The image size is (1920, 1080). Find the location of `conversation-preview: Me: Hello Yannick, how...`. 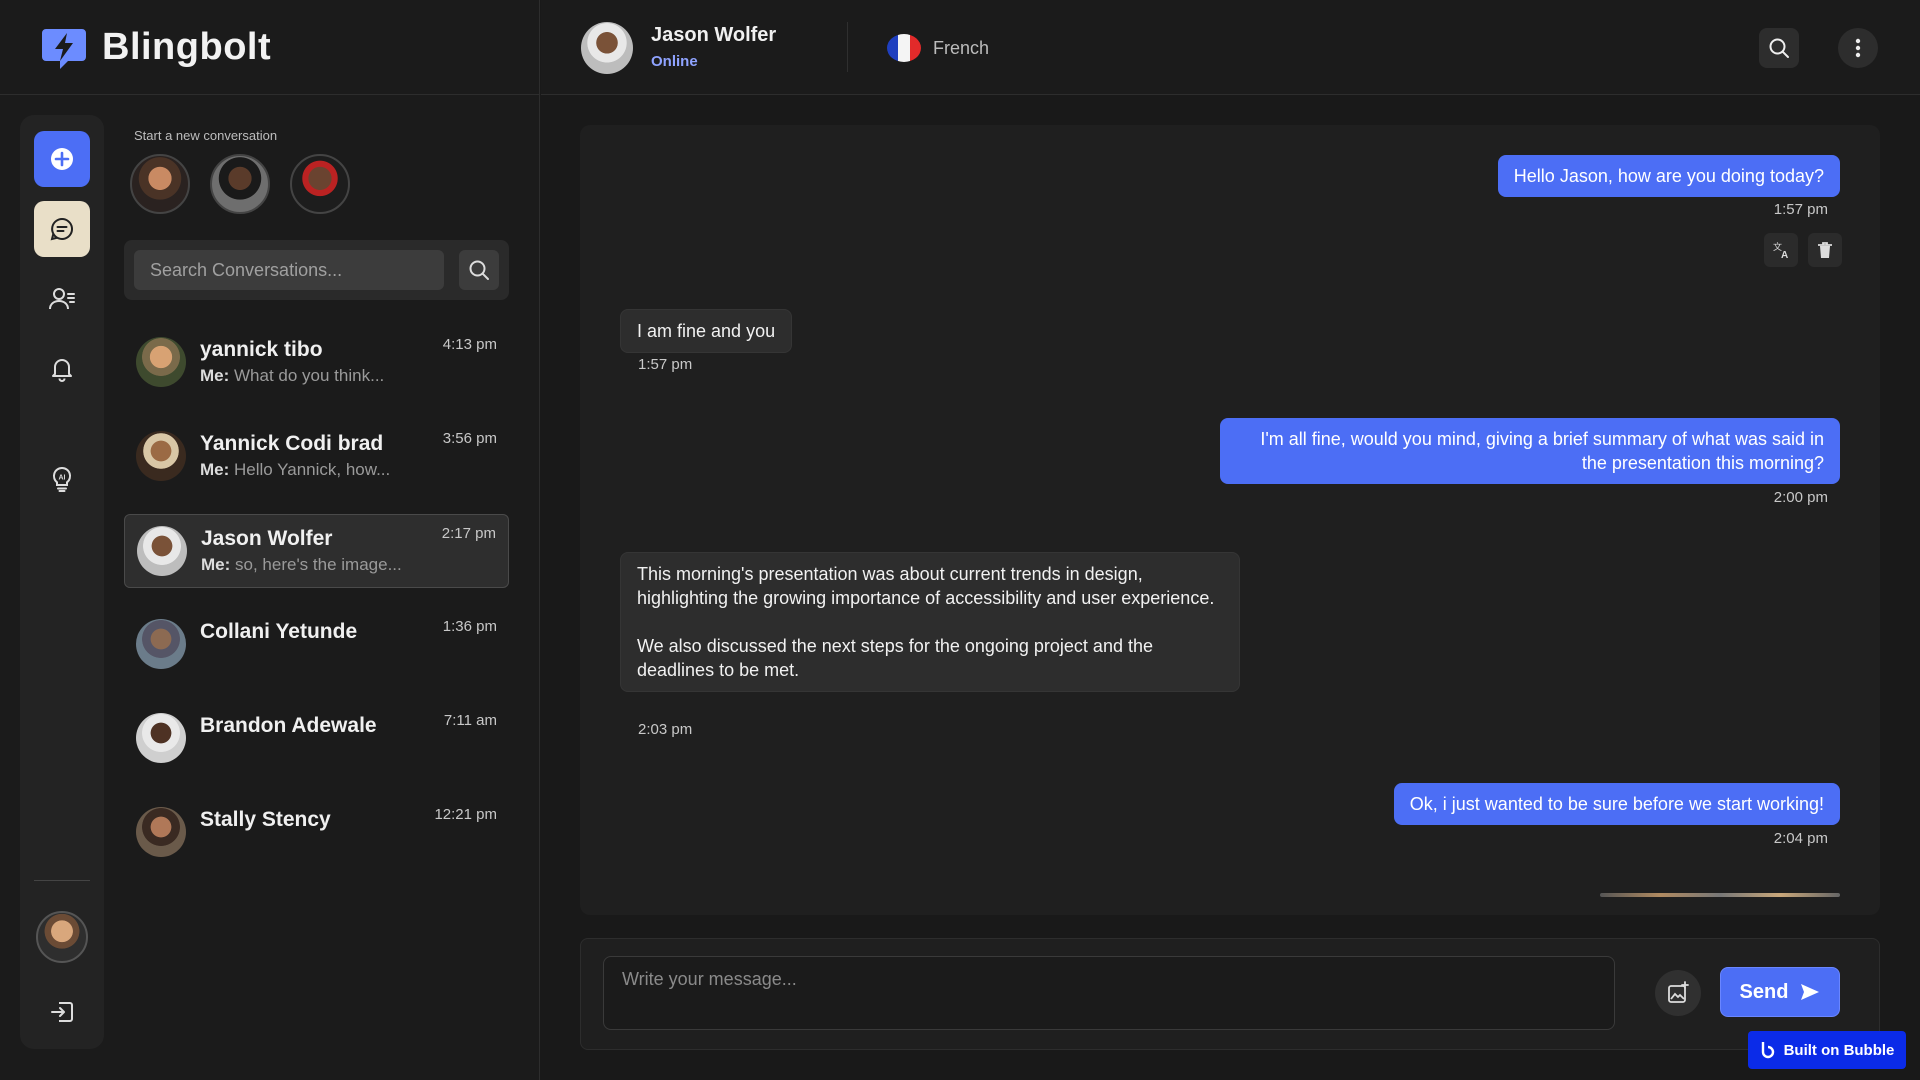

conversation-preview: Me: Hello Yannick, how... is located at coordinates (295, 470).